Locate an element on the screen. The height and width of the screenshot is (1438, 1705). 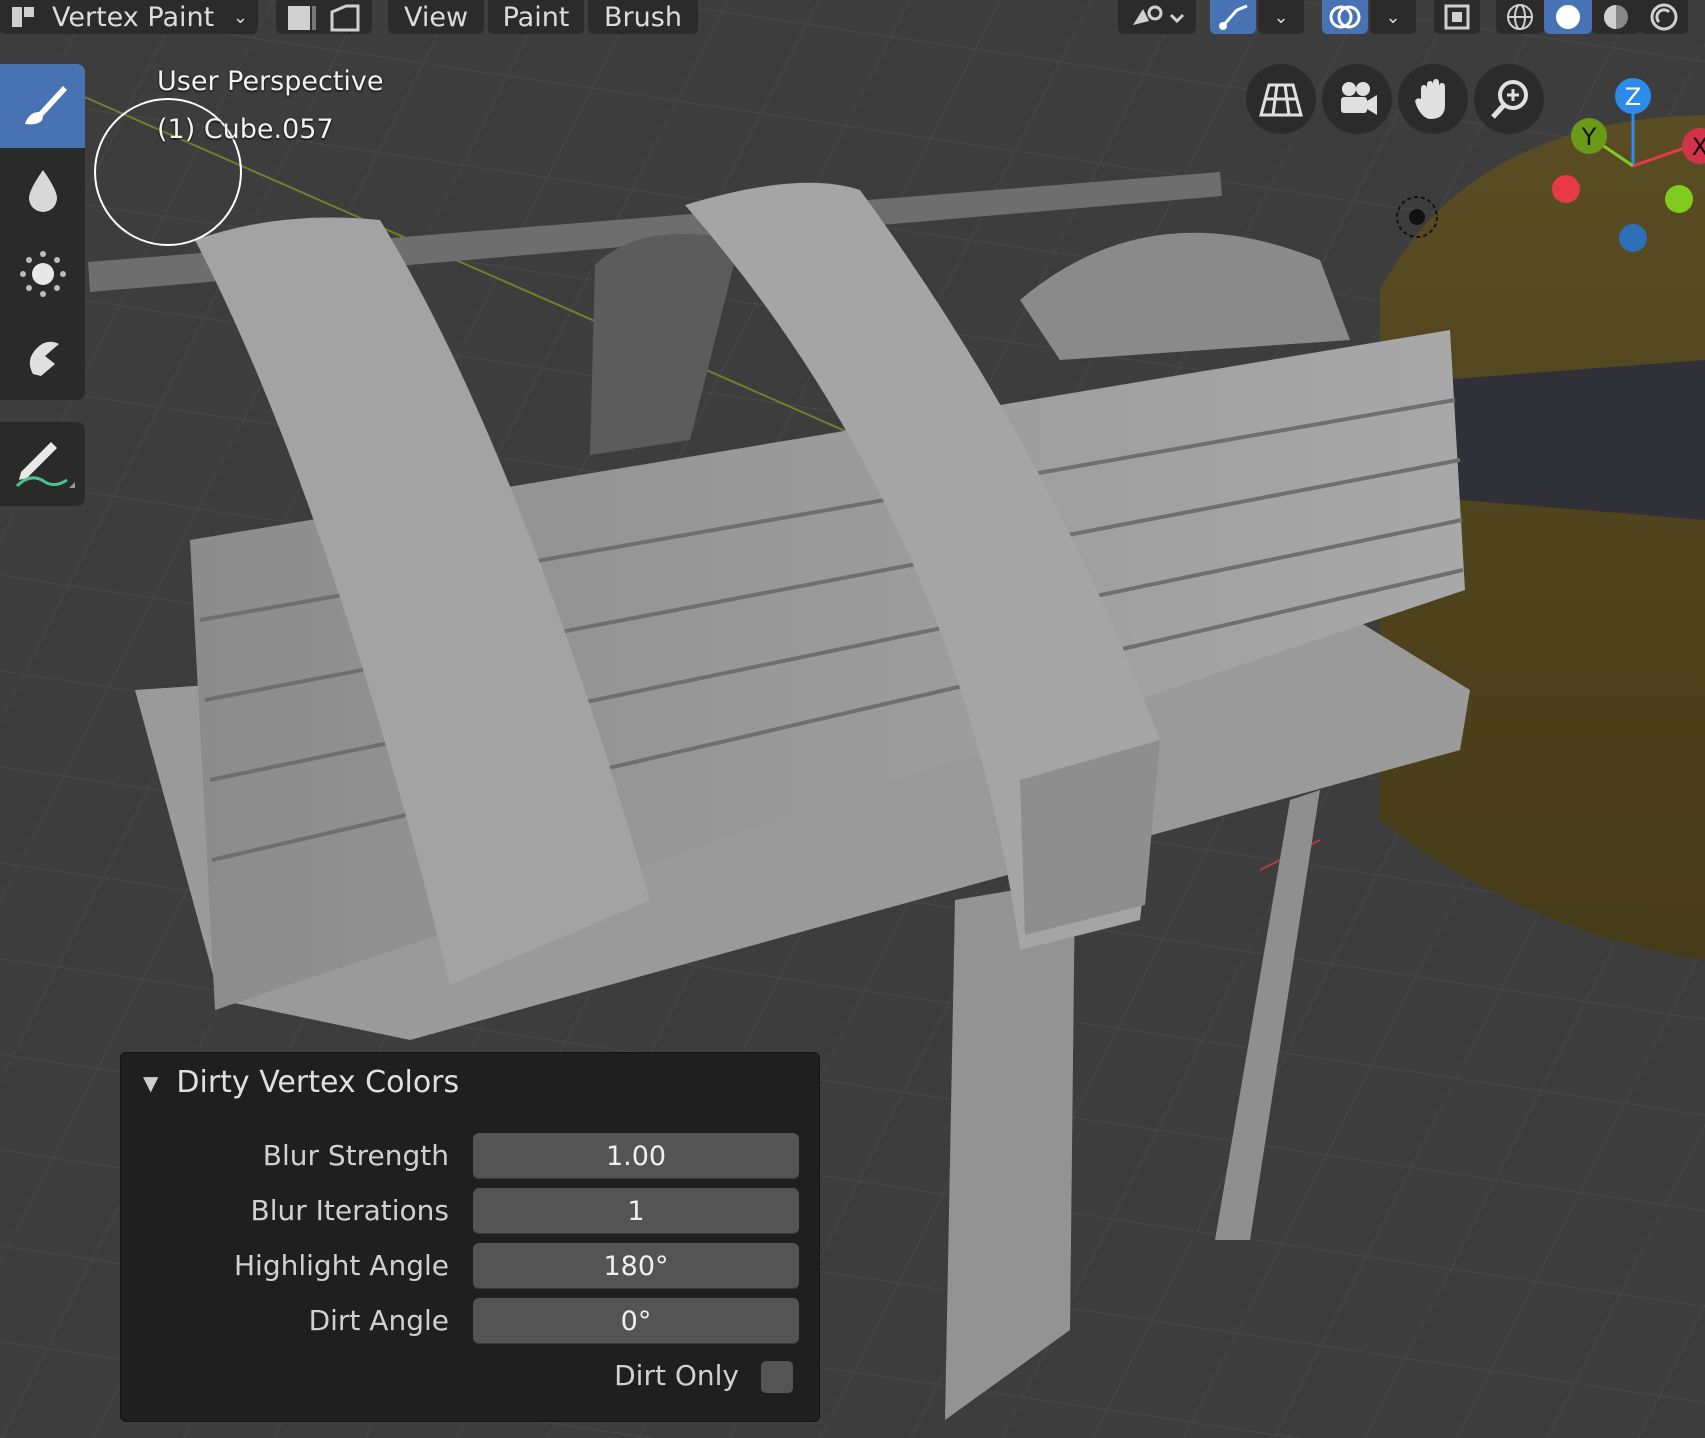
gizmo-dropdown: ⌄ is located at coordinates (1281, 17).